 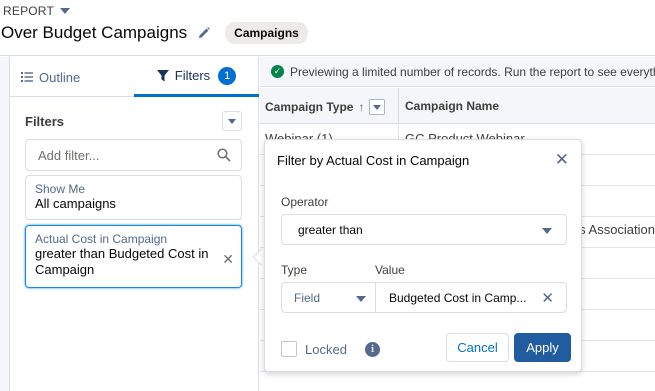 I want to click on apply-button: Apply, so click(x=542, y=347).